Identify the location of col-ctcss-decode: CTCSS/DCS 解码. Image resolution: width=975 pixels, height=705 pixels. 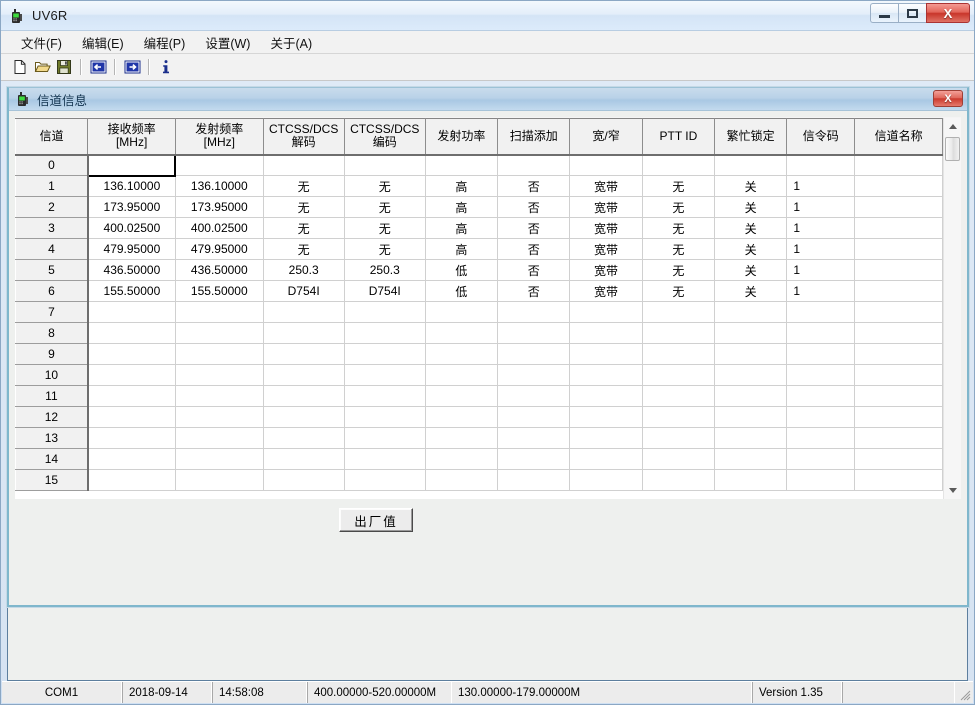
(303, 137).